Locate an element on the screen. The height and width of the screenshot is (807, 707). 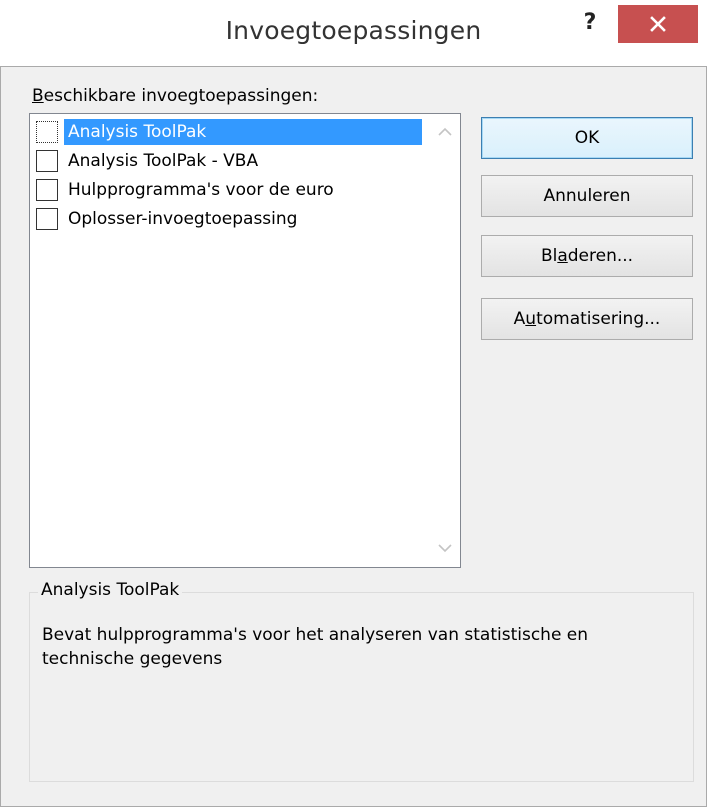
list-item: Analysis ToolPak - VBA is located at coordinates (232, 160).